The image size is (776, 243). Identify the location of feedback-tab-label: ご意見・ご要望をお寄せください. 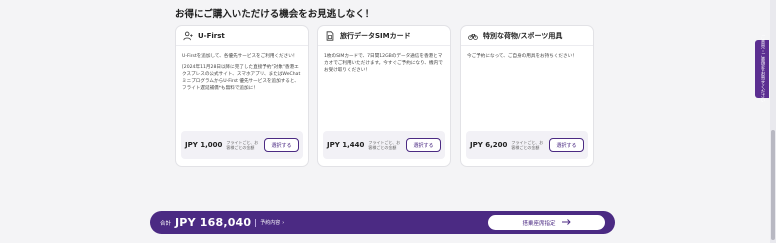
(762, 69).